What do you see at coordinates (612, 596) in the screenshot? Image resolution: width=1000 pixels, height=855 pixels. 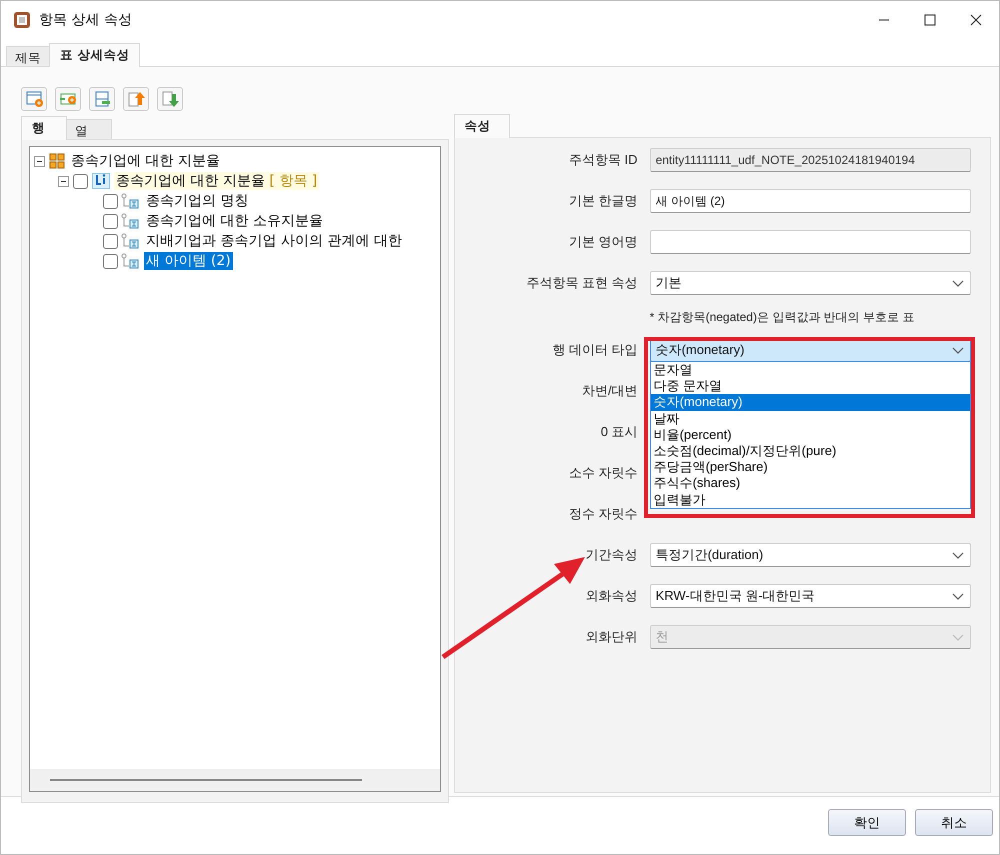 I see `field-label: 외화속성` at bounding box center [612, 596].